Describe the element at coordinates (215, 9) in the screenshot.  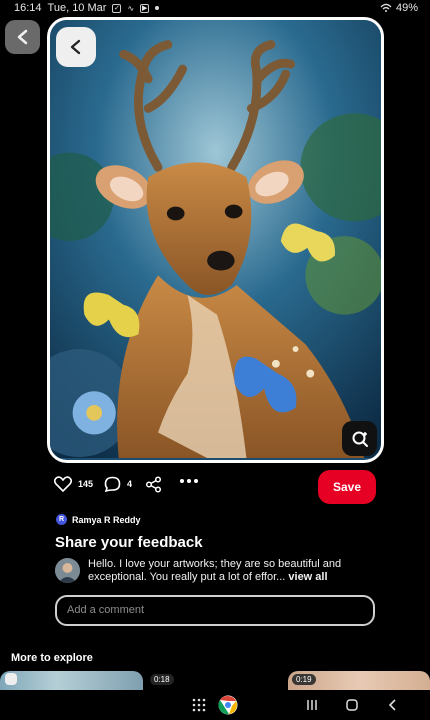
I see `status-bar: 16:14 Tue, 10 Mar ✓ ∿ ▶ 49%` at that location.